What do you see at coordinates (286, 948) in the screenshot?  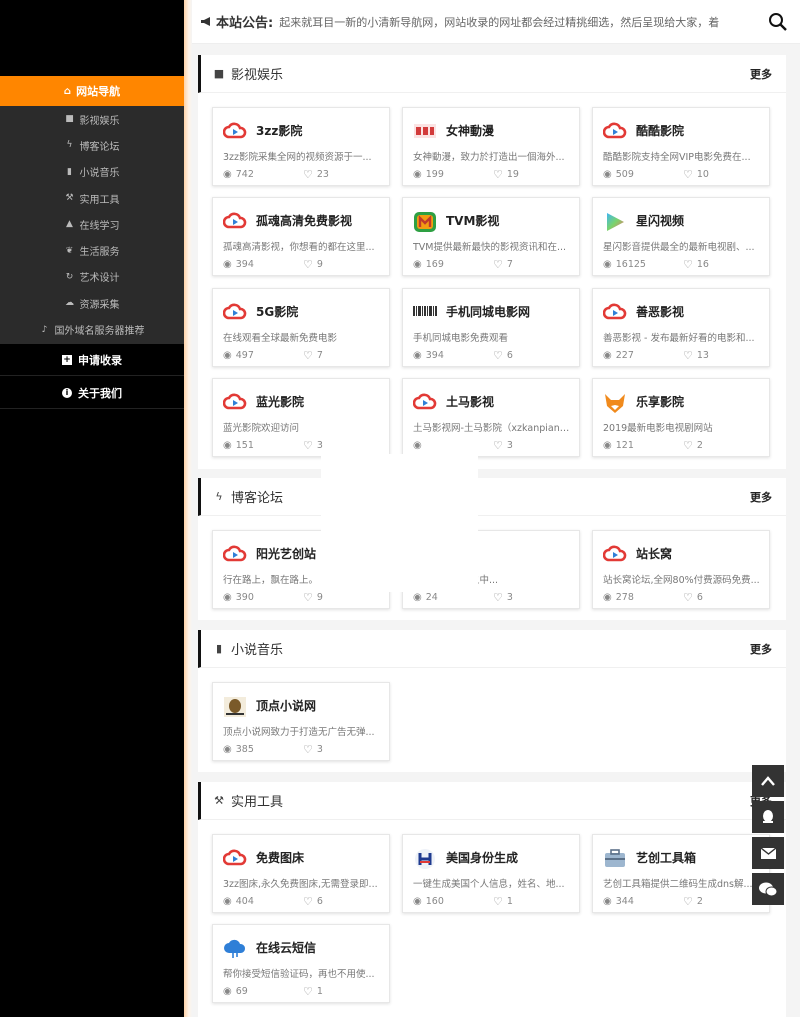 I see `site-name: 在线云短信` at bounding box center [286, 948].